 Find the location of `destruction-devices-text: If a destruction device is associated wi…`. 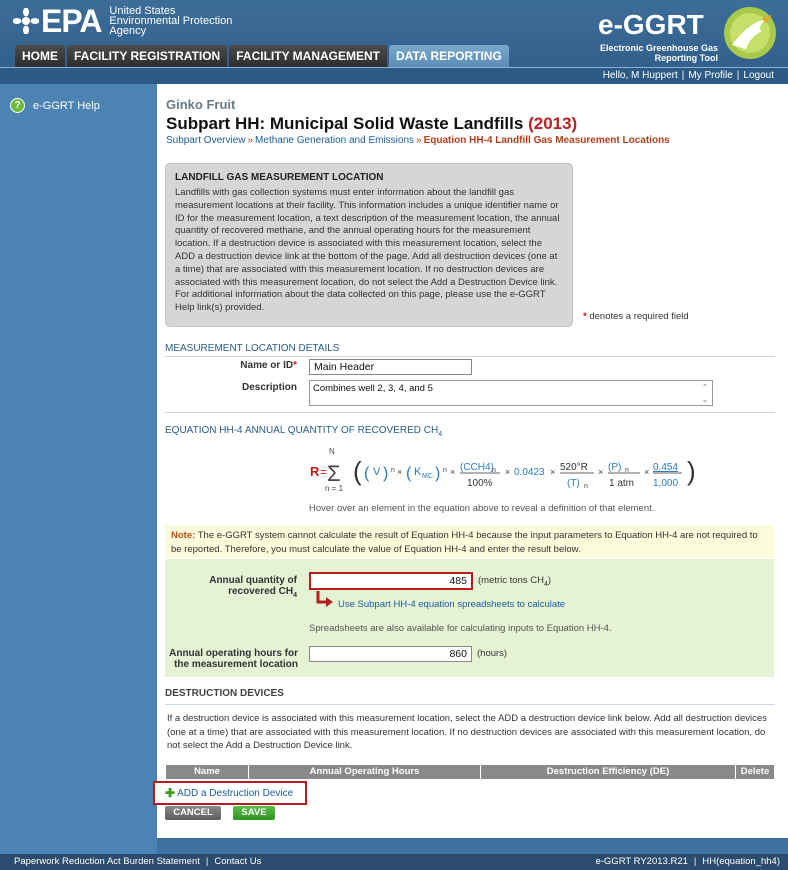

destruction-devices-text: If a destruction device is associated wi… is located at coordinates (467, 732).